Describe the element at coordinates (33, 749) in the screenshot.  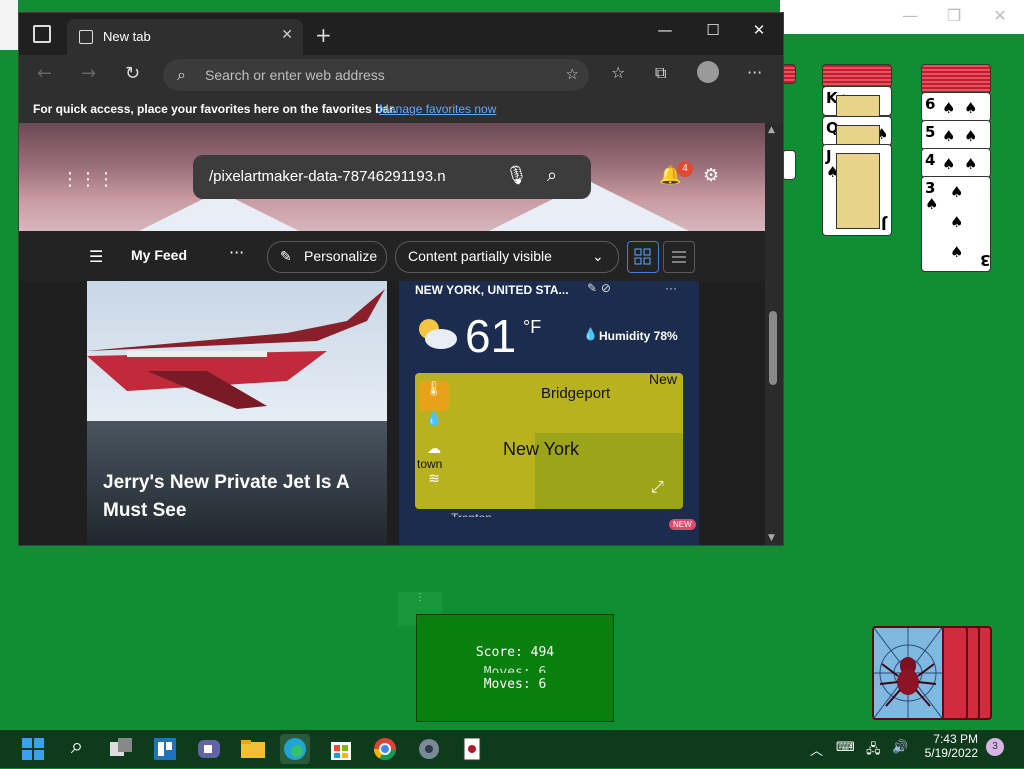
I see `start-icon` at that location.